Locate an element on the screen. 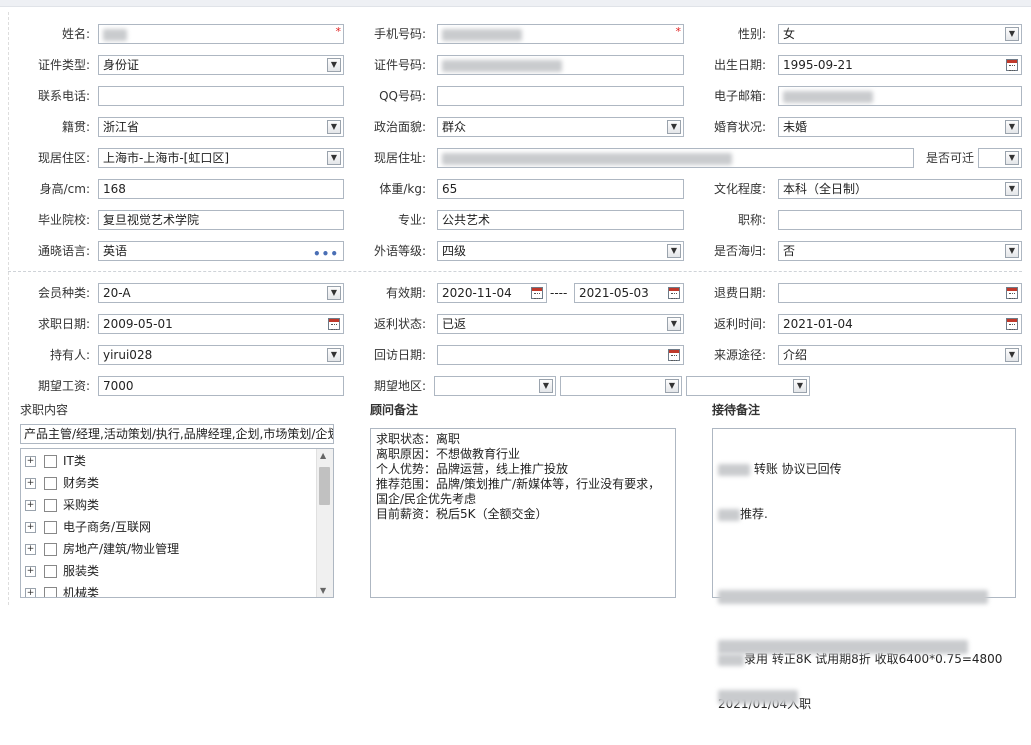 Image resolution: width=1031 pixels, height=745 pixels. weight-input: 65 is located at coordinates (560, 189).